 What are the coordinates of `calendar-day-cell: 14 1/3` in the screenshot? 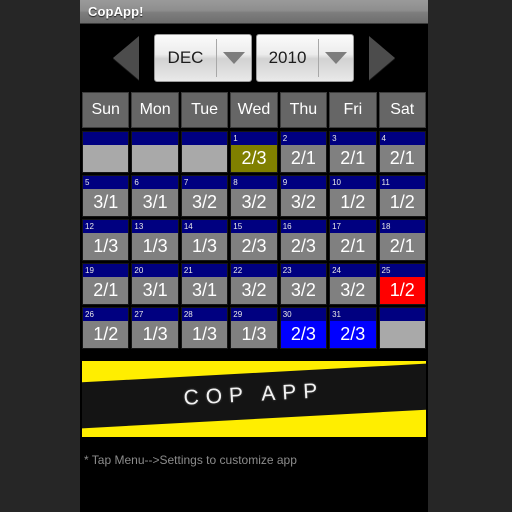 It's located at (204, 240).